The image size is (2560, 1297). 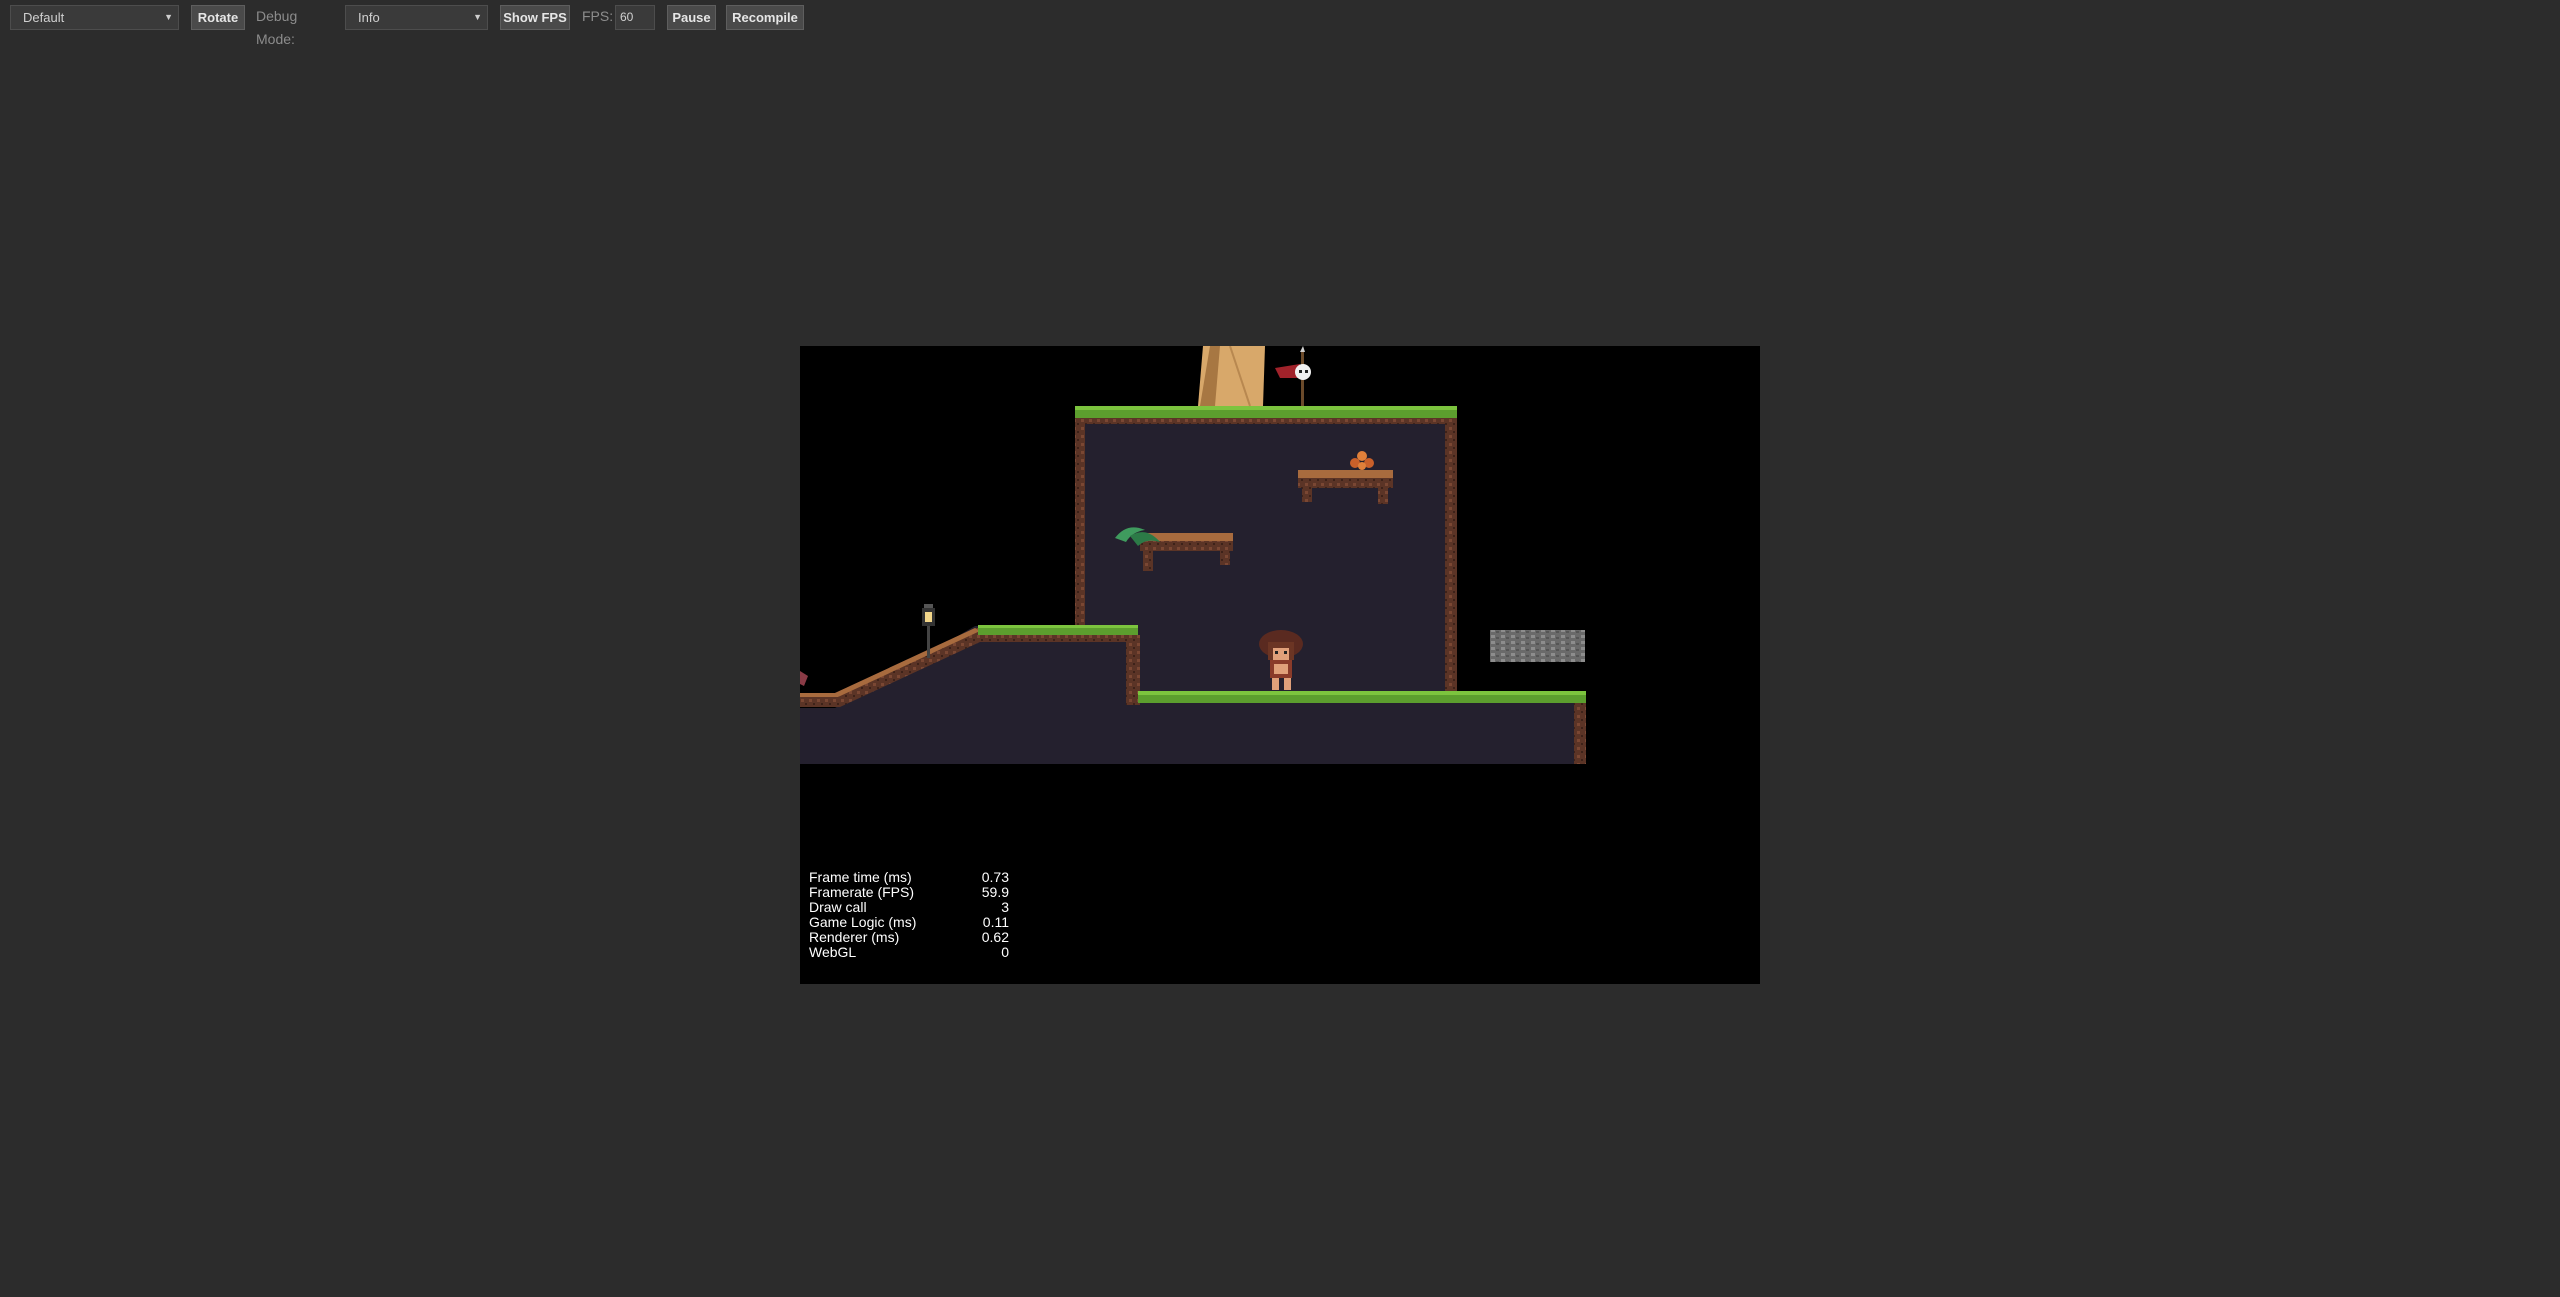 I want to click on fps-input: 60, so click(x=635, y=17).